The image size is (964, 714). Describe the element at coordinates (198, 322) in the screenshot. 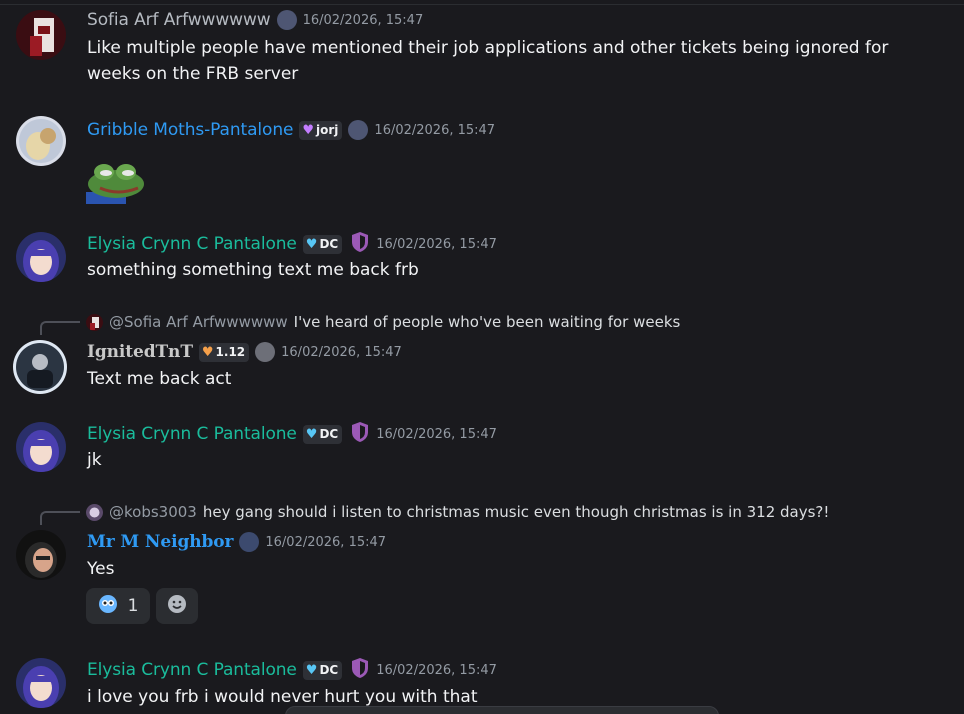

I see `reply-username: @Sofia Arf Arfwwwwww` at that location.